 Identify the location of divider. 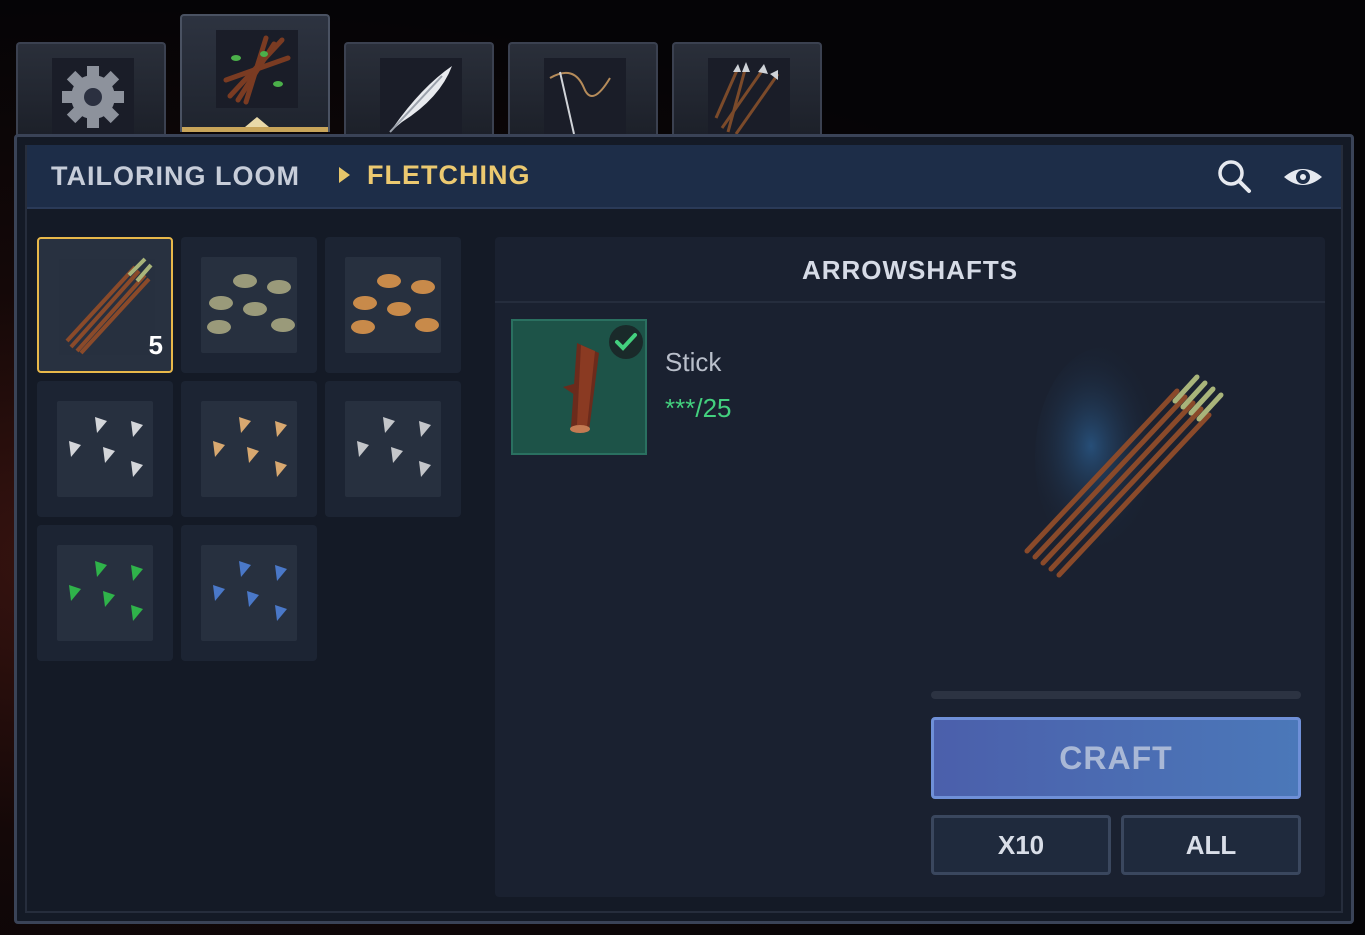
(910, 302).